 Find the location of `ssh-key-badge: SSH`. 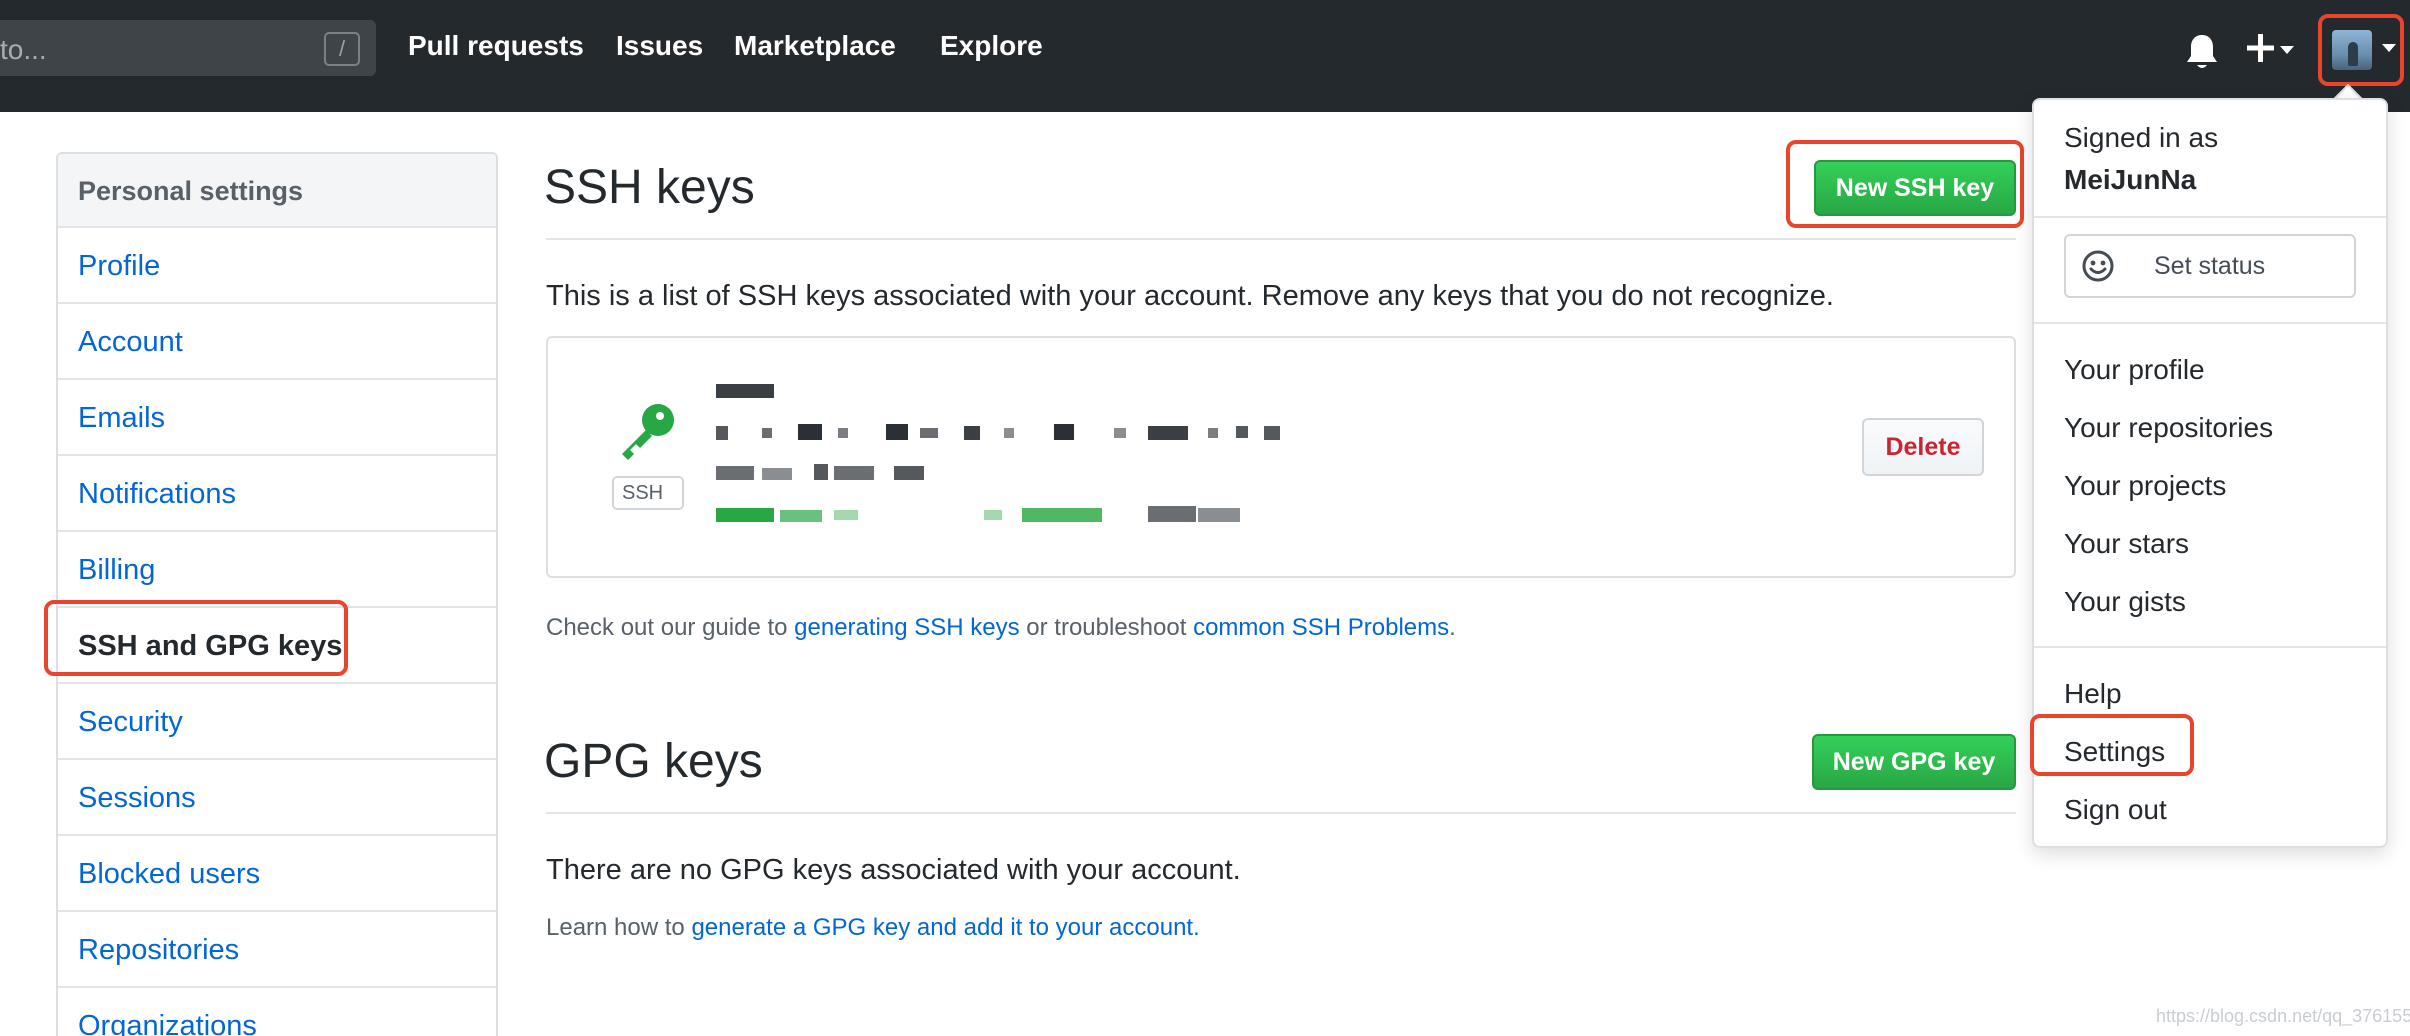

ssh-key-badge: SSH is located at coordinates (648, 493).